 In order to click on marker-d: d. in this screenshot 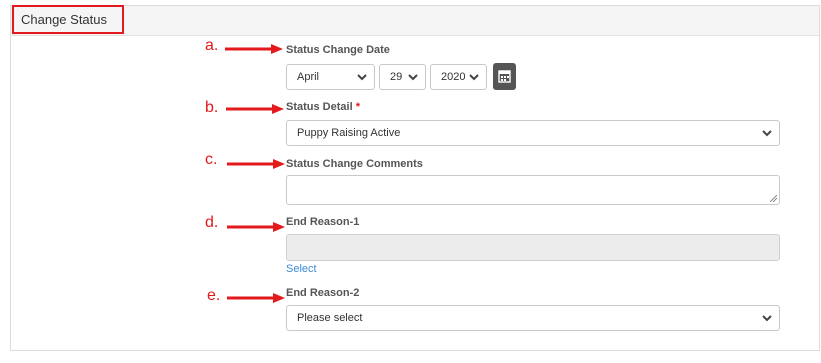, I will do `click(212, 222)`.